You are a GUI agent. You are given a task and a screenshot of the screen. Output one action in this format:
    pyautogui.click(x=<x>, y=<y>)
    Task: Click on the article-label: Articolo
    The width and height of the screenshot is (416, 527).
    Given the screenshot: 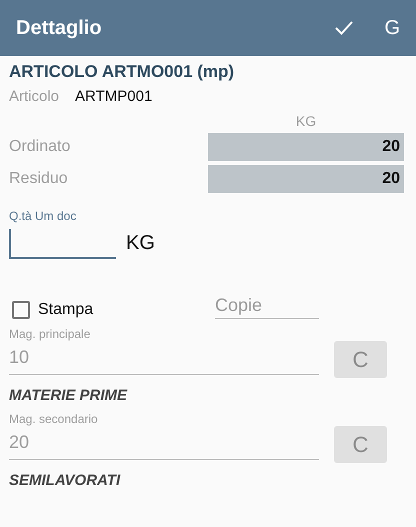 What is the action you would take?
    pyautogui.click(x=34, y=96)
    